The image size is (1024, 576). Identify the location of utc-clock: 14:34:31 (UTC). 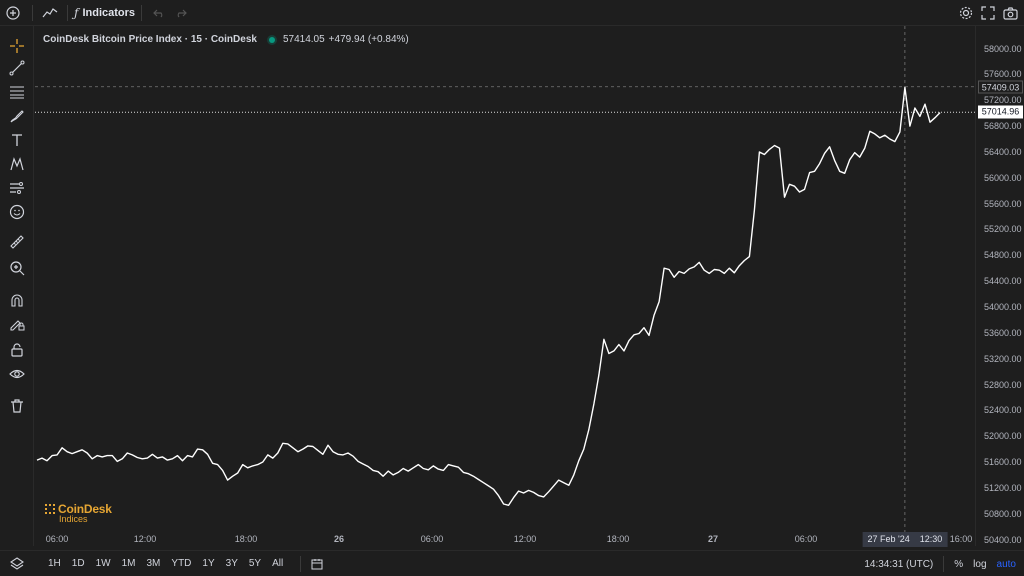
(898, 564).